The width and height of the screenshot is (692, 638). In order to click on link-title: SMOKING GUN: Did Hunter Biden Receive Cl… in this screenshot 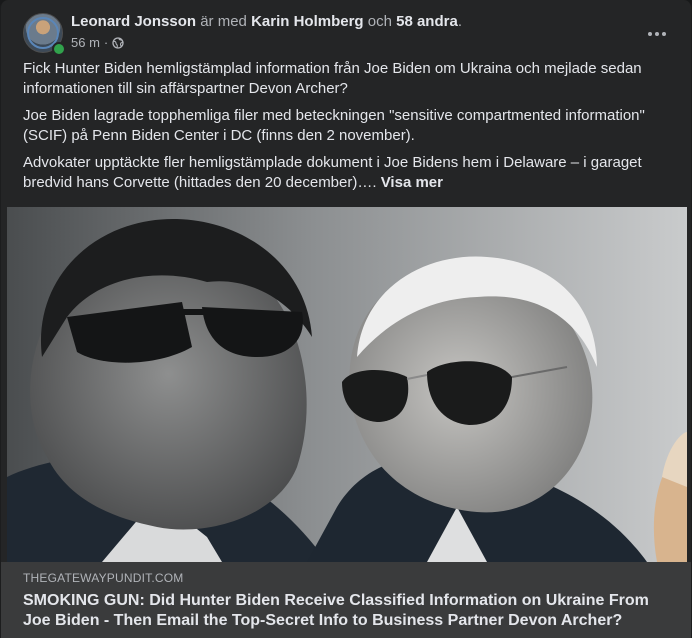, I will do `click(348, 611)`.